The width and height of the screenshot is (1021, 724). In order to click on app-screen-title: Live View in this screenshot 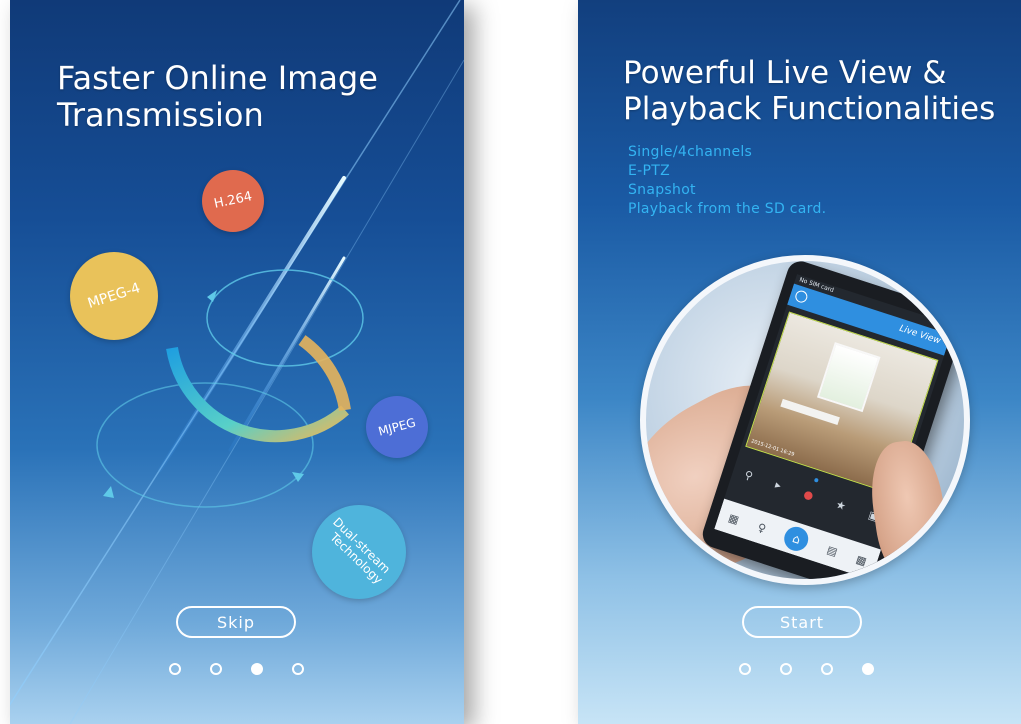, I will do `click(919, 335)`.